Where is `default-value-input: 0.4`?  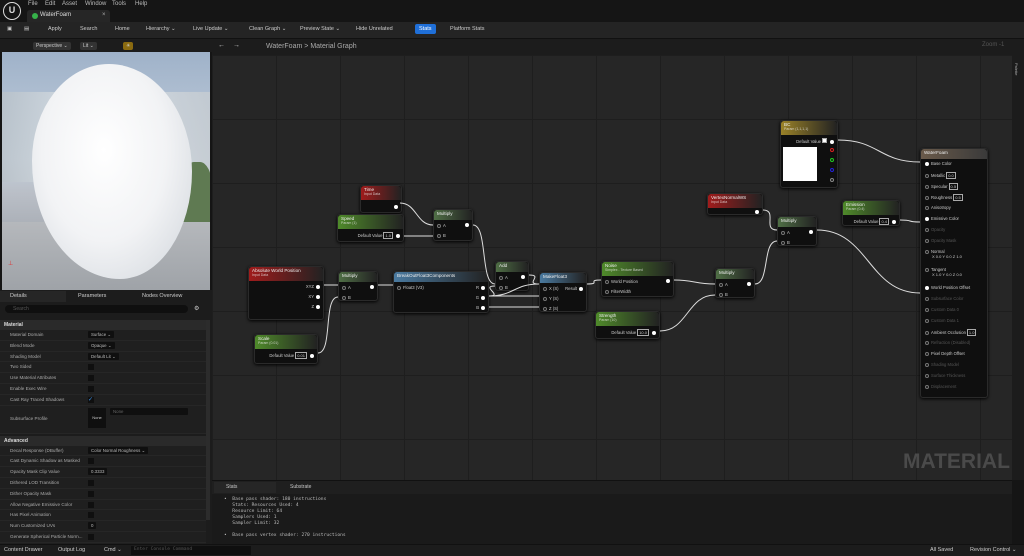 default-value-input: 0.4 is located at coordinates (884, 221).